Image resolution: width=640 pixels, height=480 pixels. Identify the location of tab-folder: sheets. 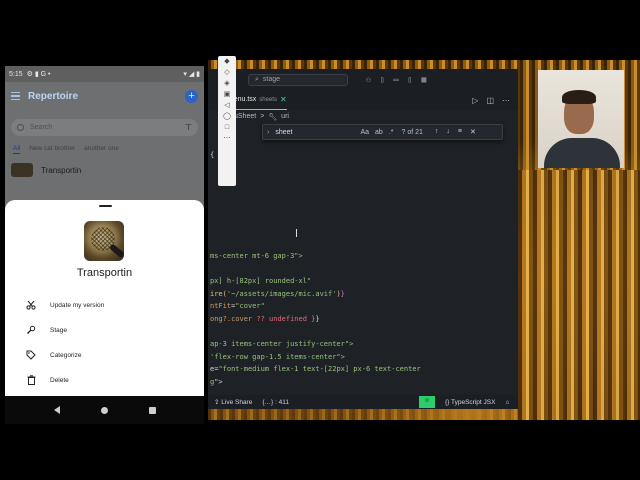
(268, 99).